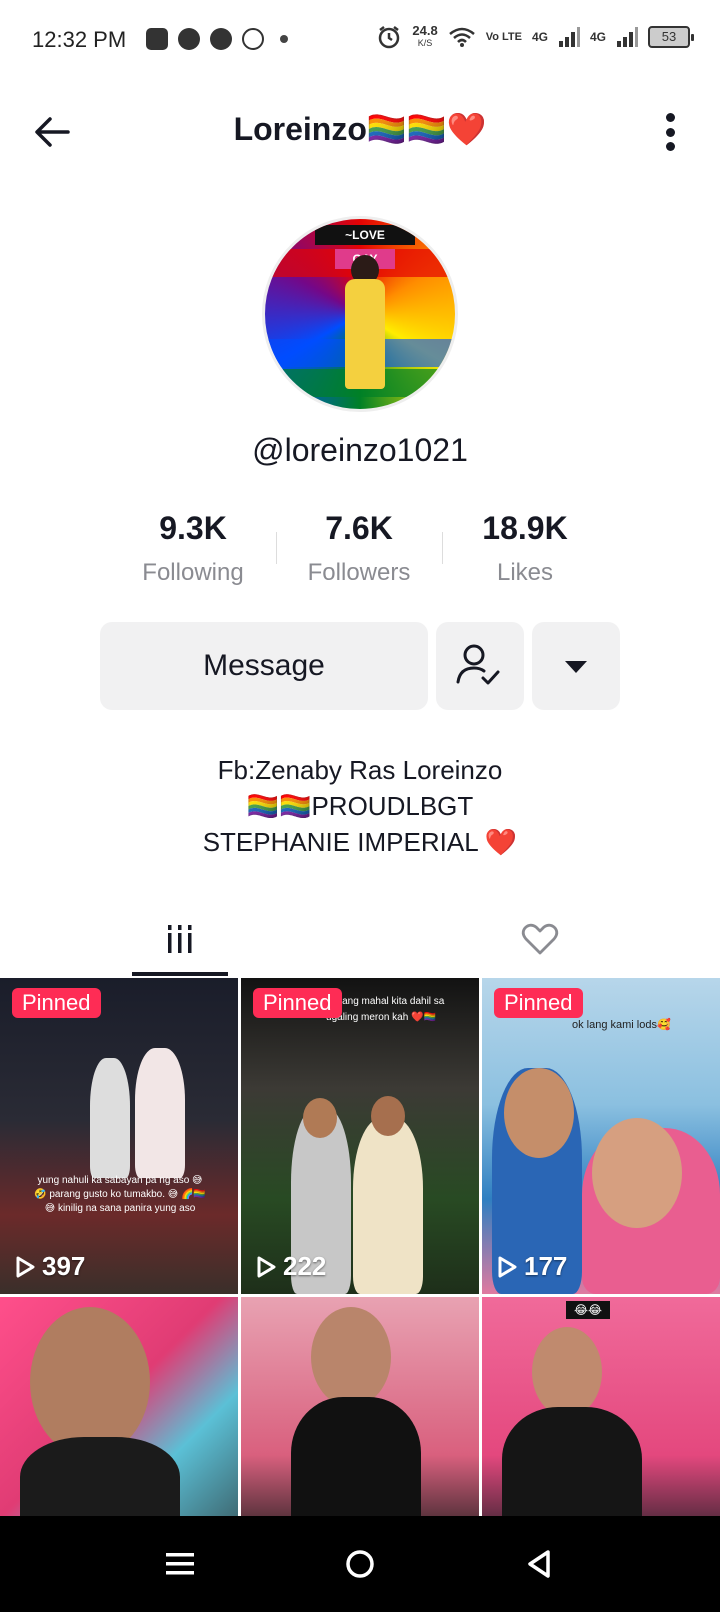 This screenshot has height=1612, width=720. What do you see at coordinates (189, 39) in the screenshot?
I see `messenger-icon` at bounding box center [189, 39].